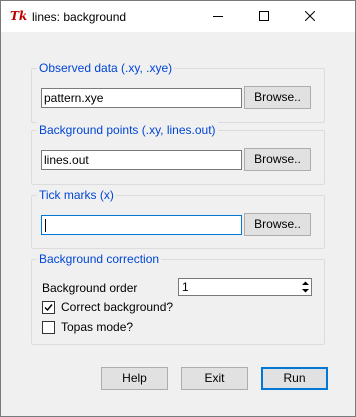 The height and width of the screenshot is (417, 356). I want to click on correct-background-label: Correct background?, so click(117, 307).